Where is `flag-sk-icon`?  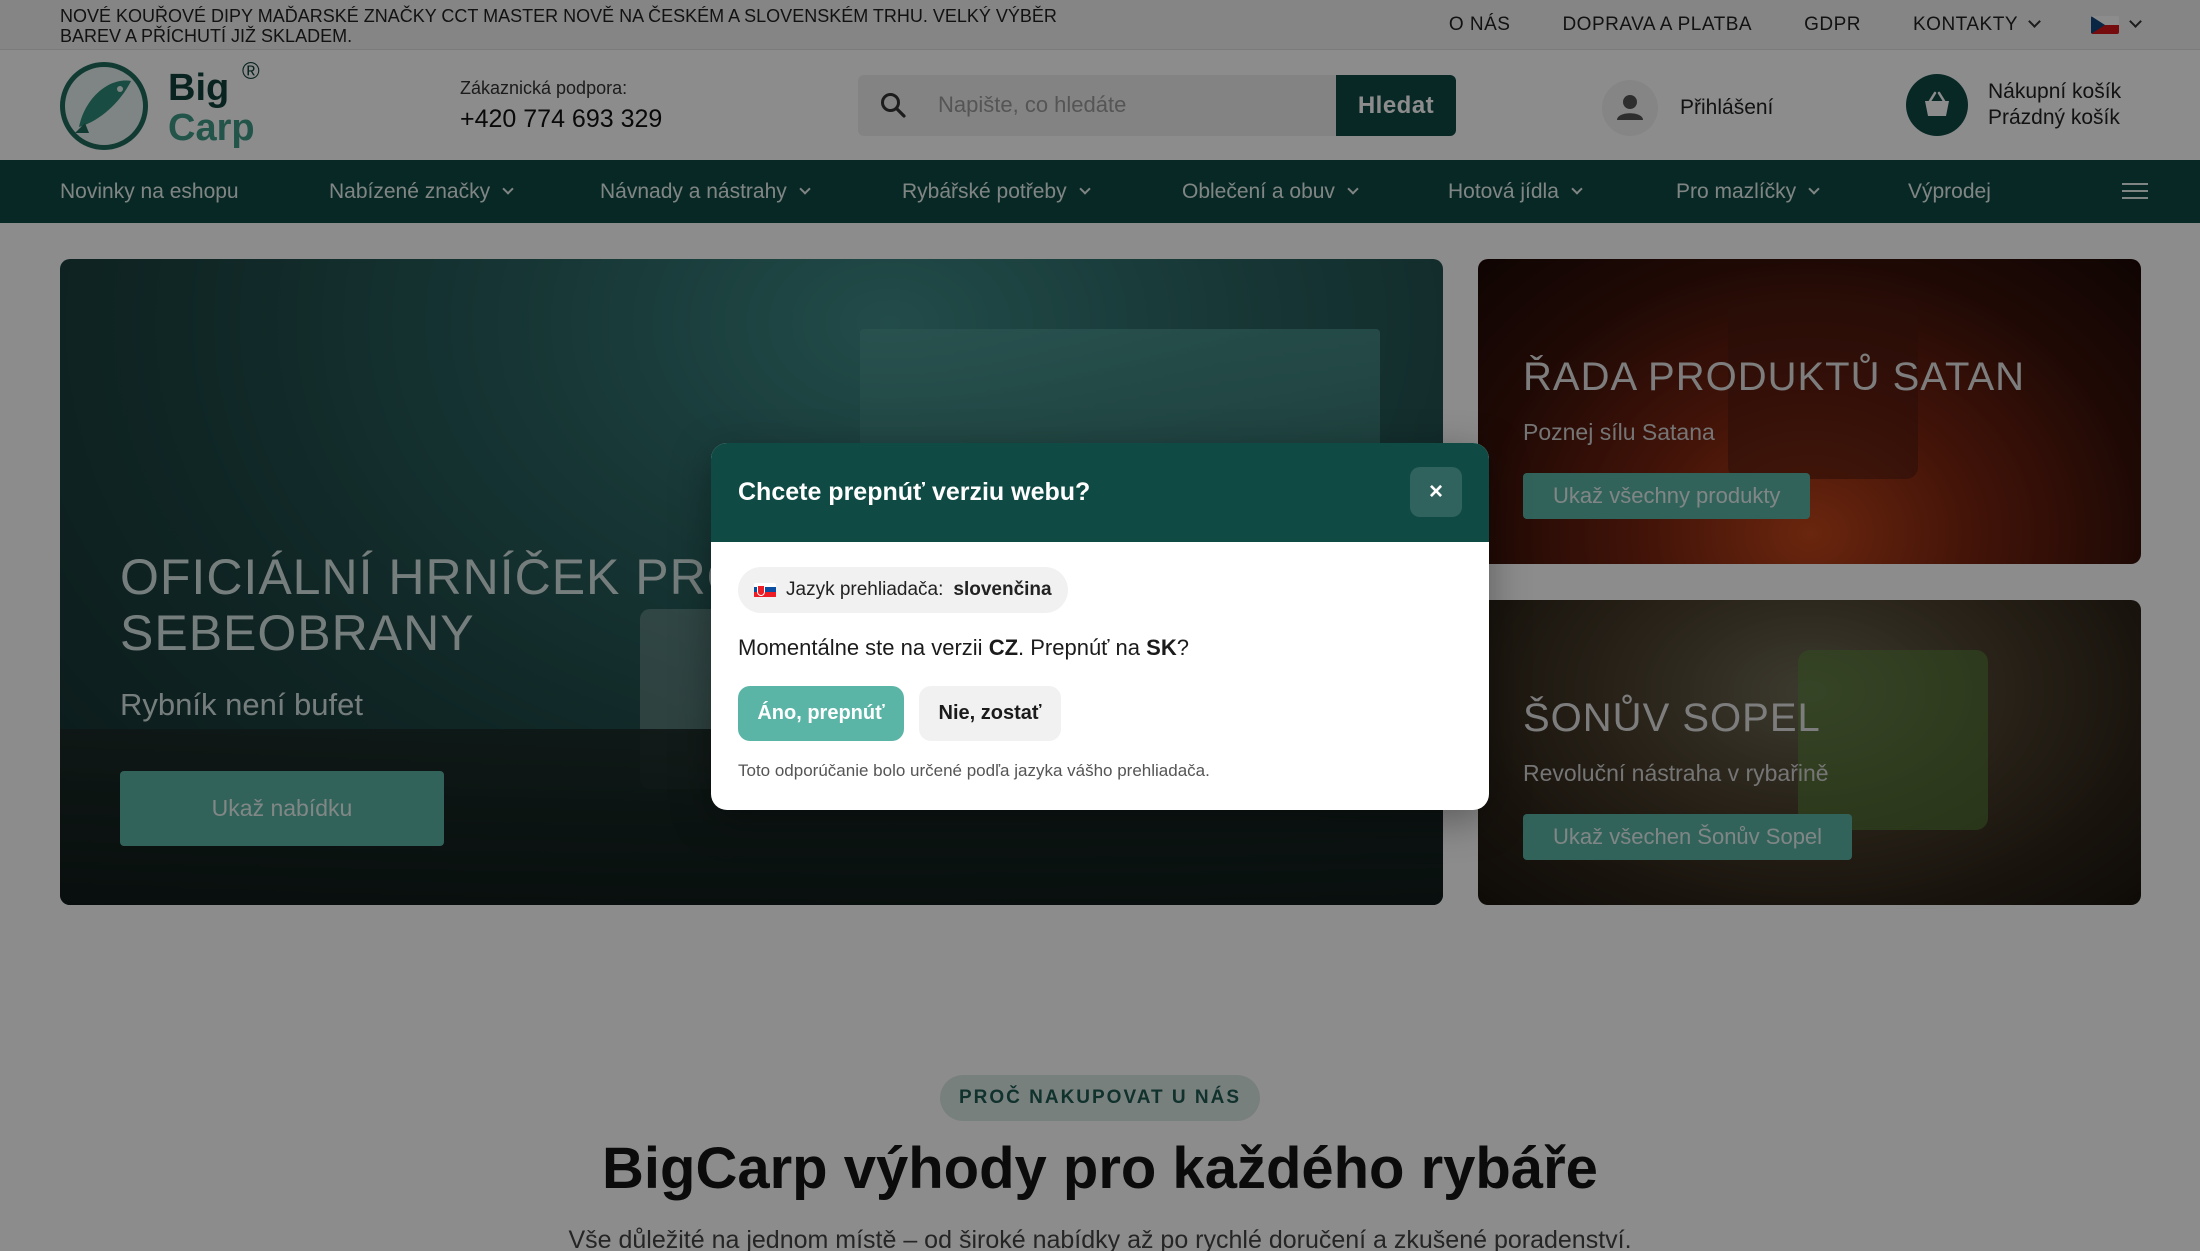 flag-sk-icon is located at coordinates (765, 590).